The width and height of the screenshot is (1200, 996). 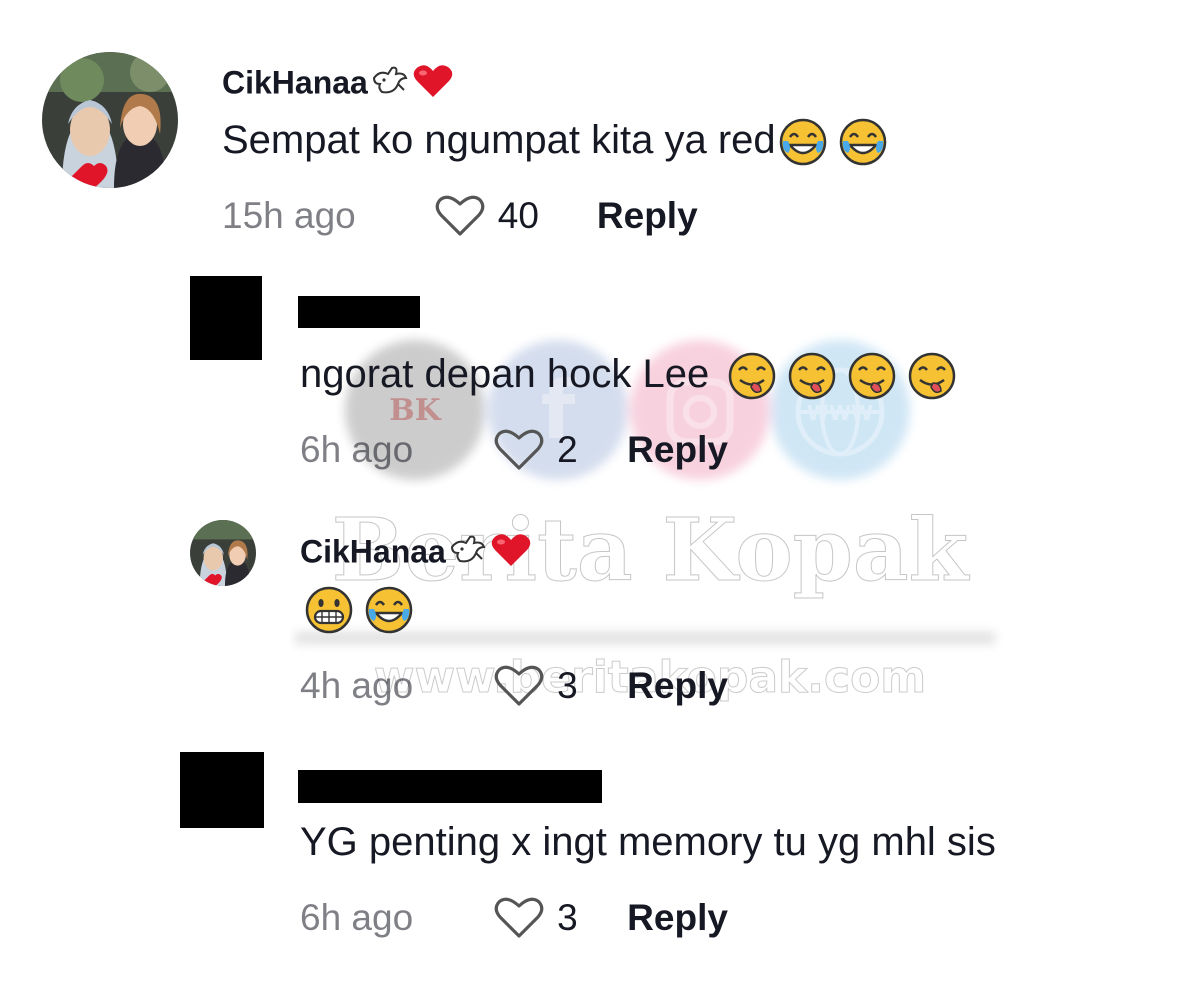 I want to click on comment-text: ngorat depan hock Lee, so click(x=628, y=375).